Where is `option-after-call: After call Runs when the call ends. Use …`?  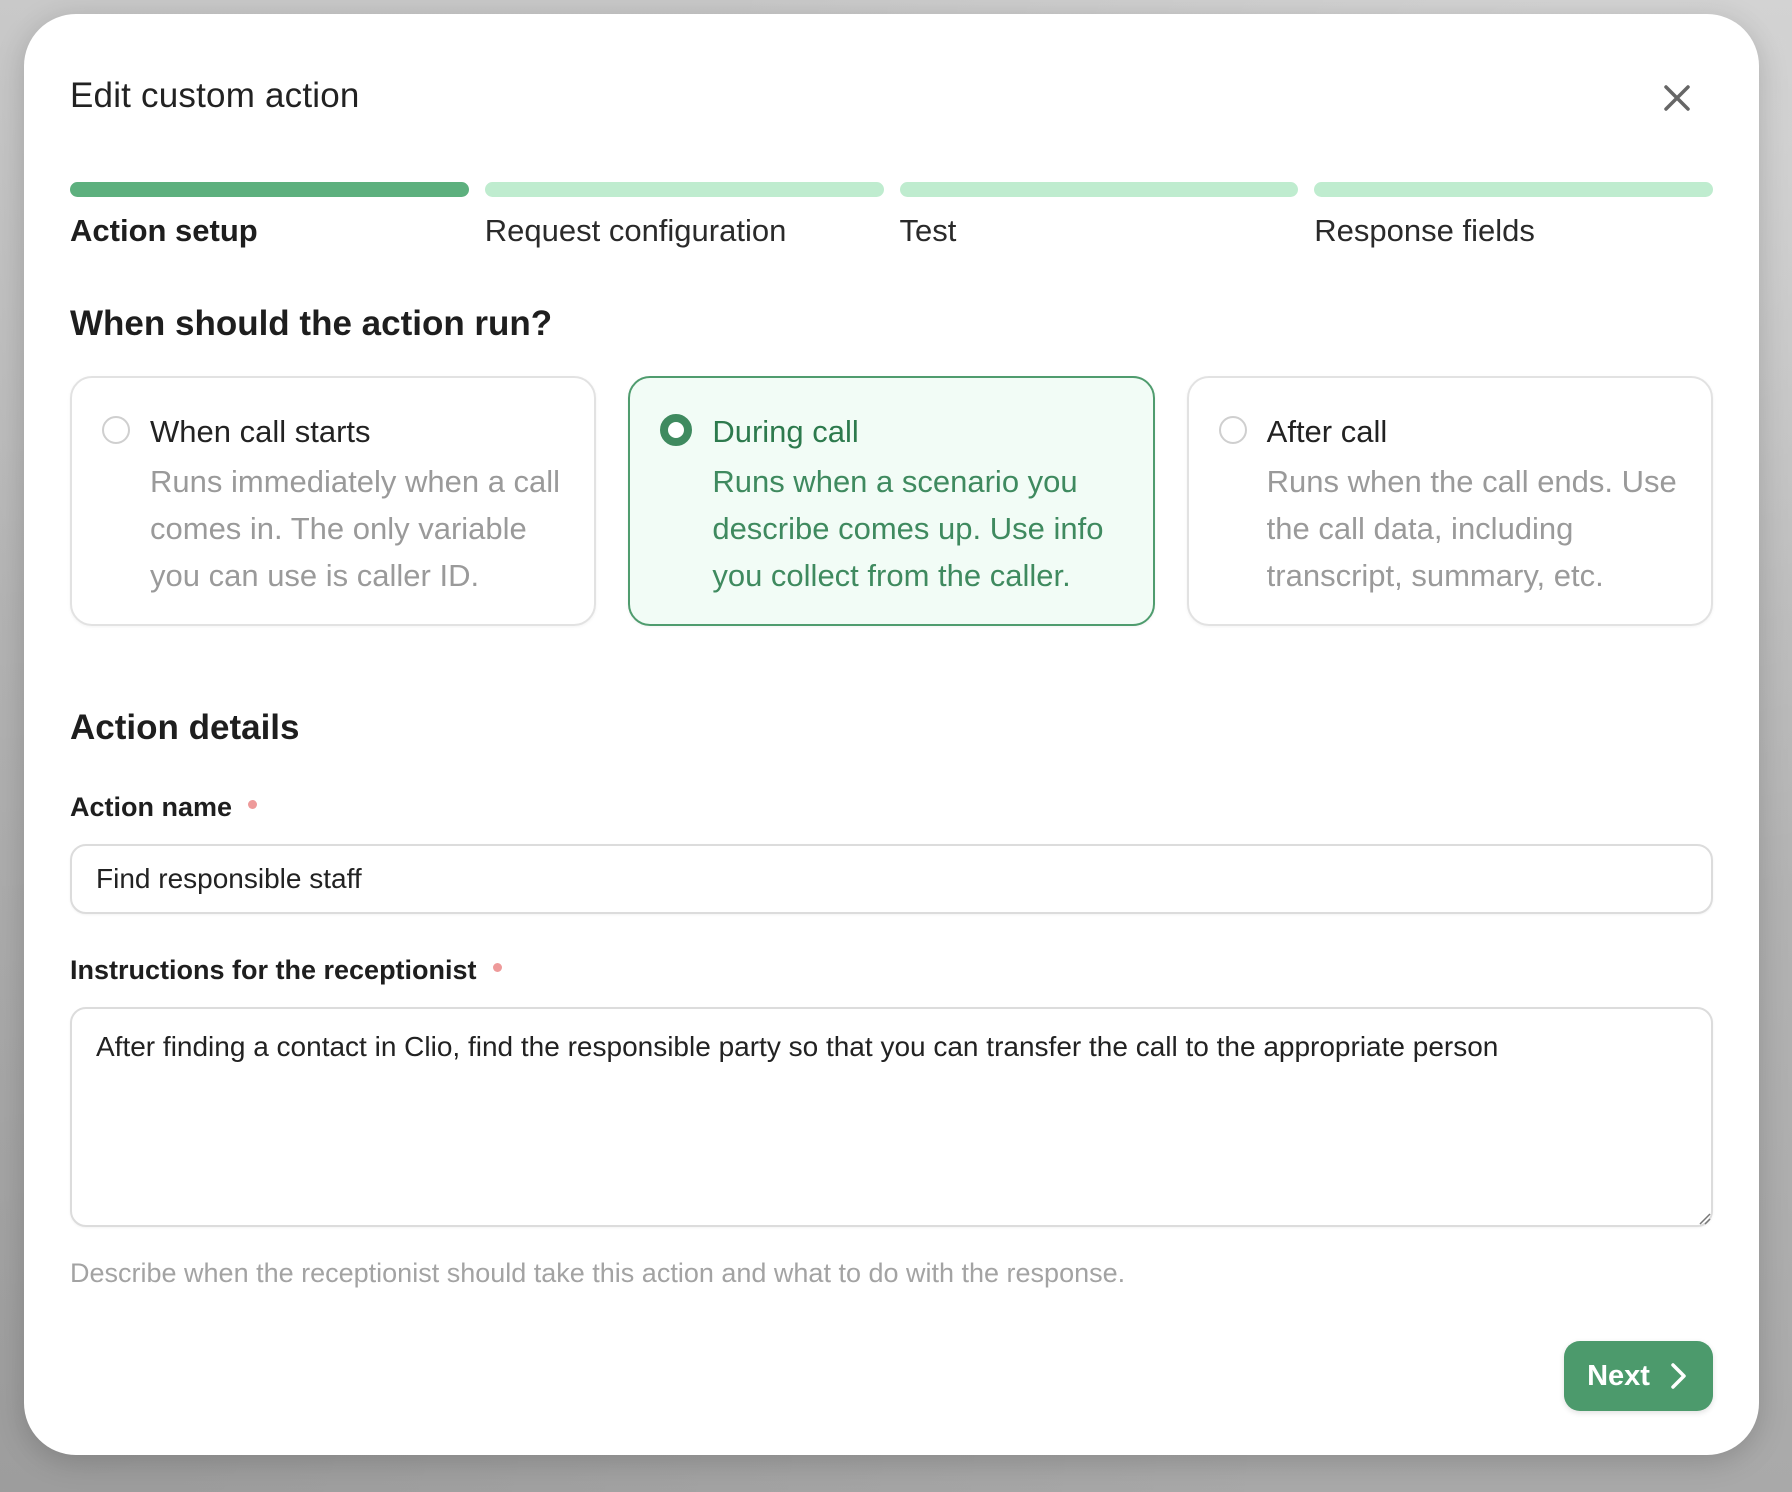 option-after-call: After call Runs when the call ends. Use … is located at coordinates (1449, 501).